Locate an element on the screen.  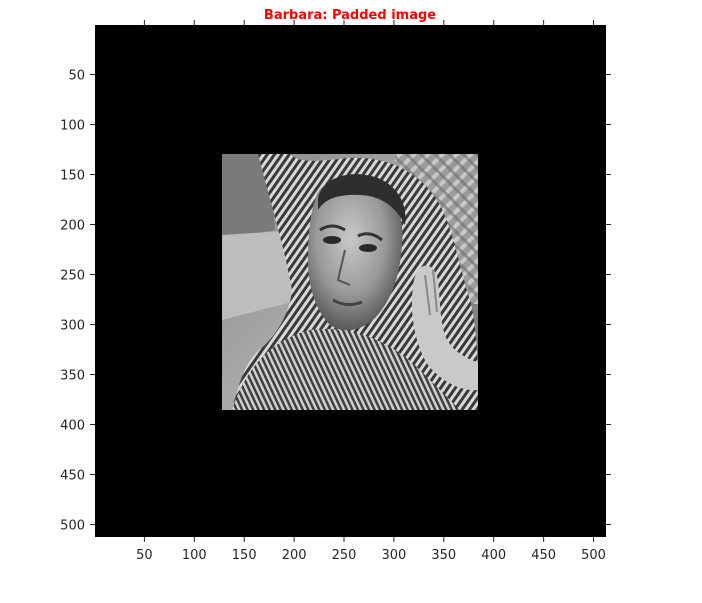
x-tick-label: 50 is located at coordinates (144, 555).